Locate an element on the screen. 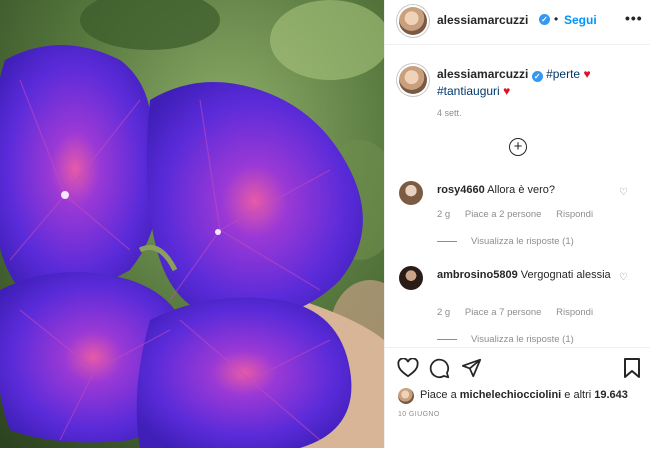 This screenshot has width=650, height=449. hashtag-link: #perte is located at coordinates (563, 74).